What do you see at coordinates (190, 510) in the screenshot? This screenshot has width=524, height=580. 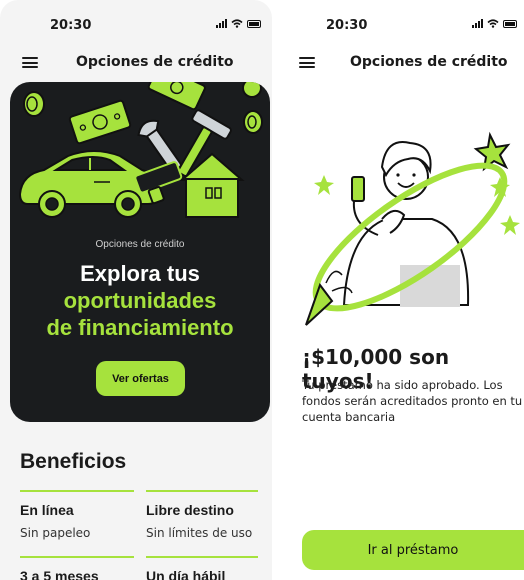 I see `benefit-title: Libre destino` at bounding box center [190, 510].